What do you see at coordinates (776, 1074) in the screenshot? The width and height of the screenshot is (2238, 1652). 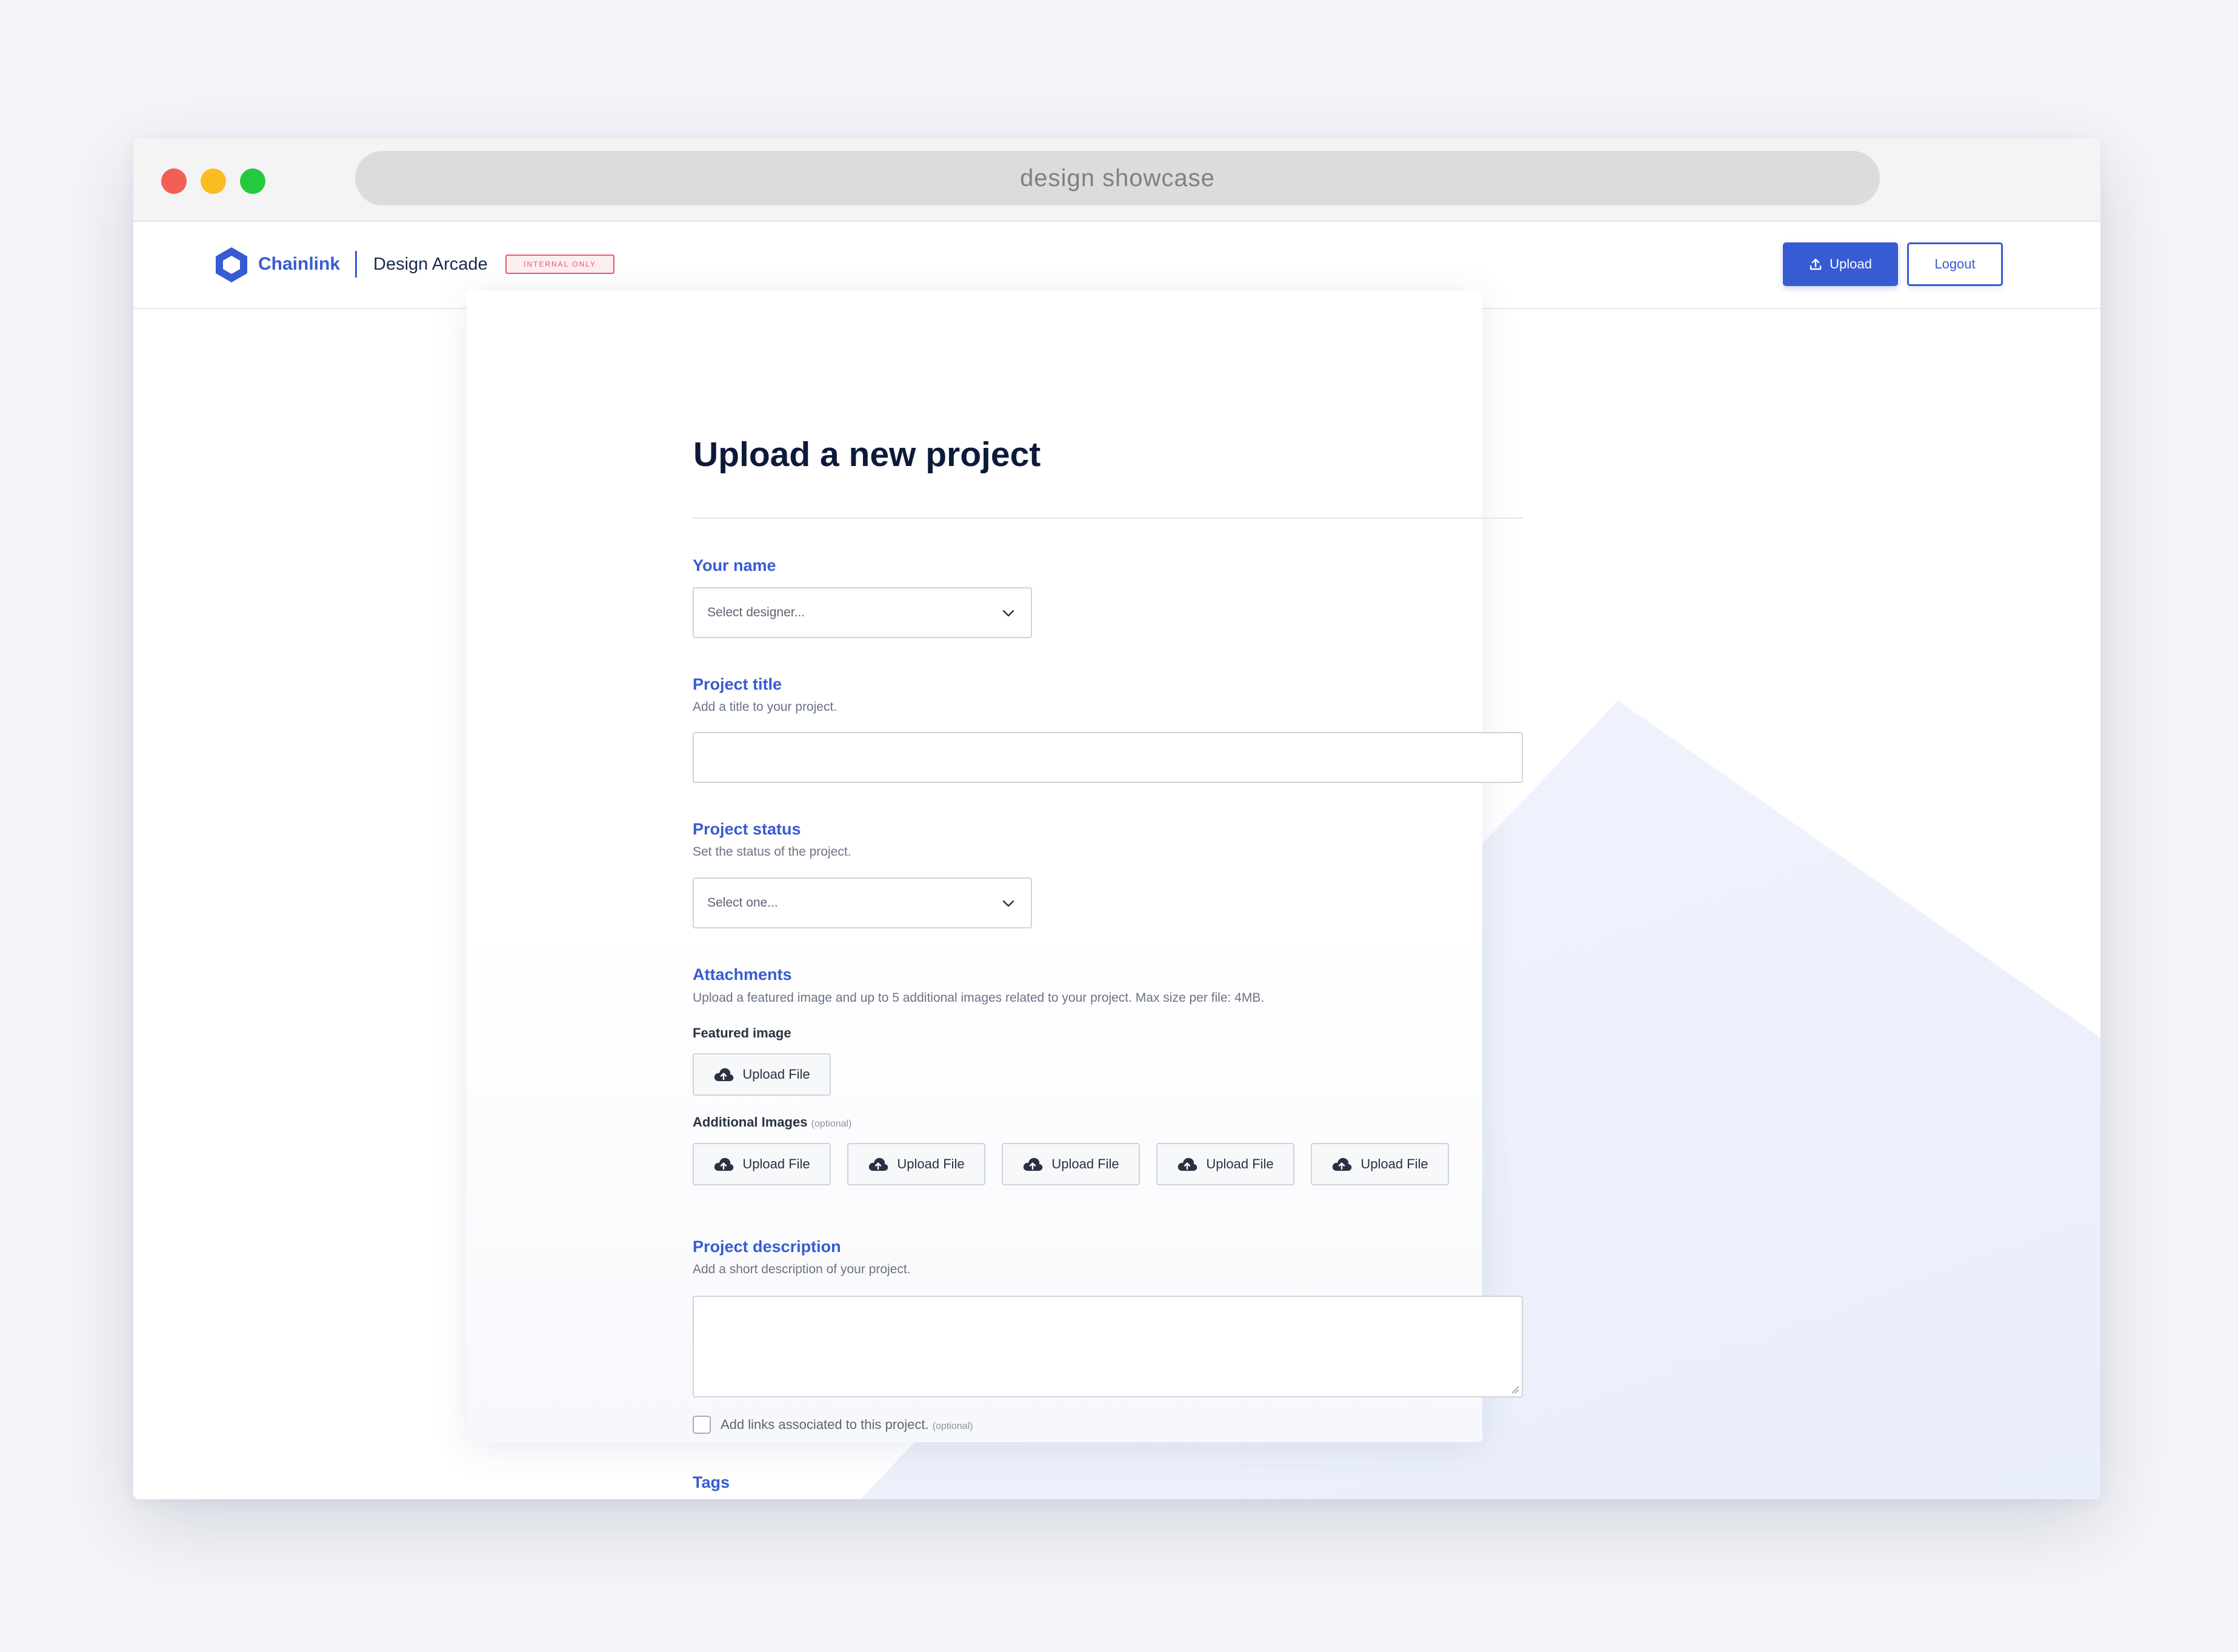 I see `featured-image-upload-label: Upload File` at bounding box center [776, 1074].